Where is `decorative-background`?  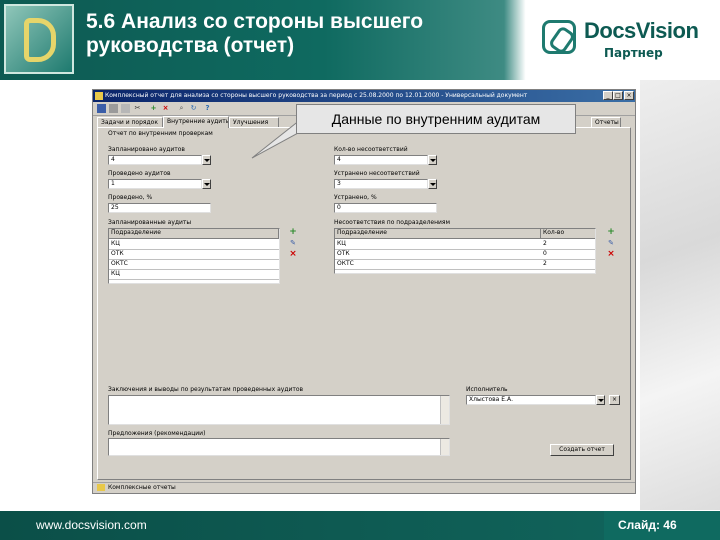 decorative-background is located at coordinates (680, 295).